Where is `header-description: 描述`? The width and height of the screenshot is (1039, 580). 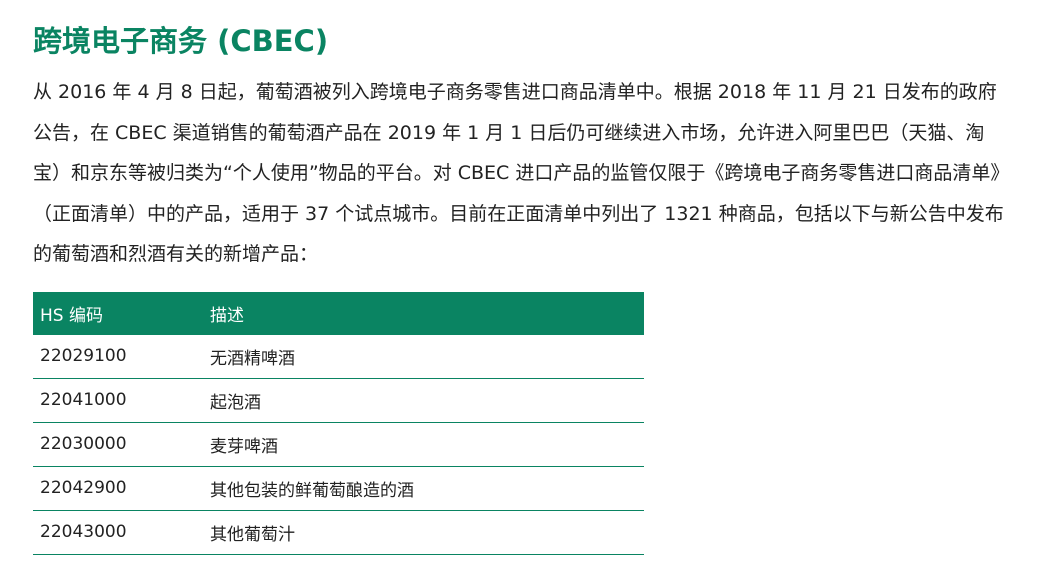
header-description: 描述 is located at coordinates (423, 313).